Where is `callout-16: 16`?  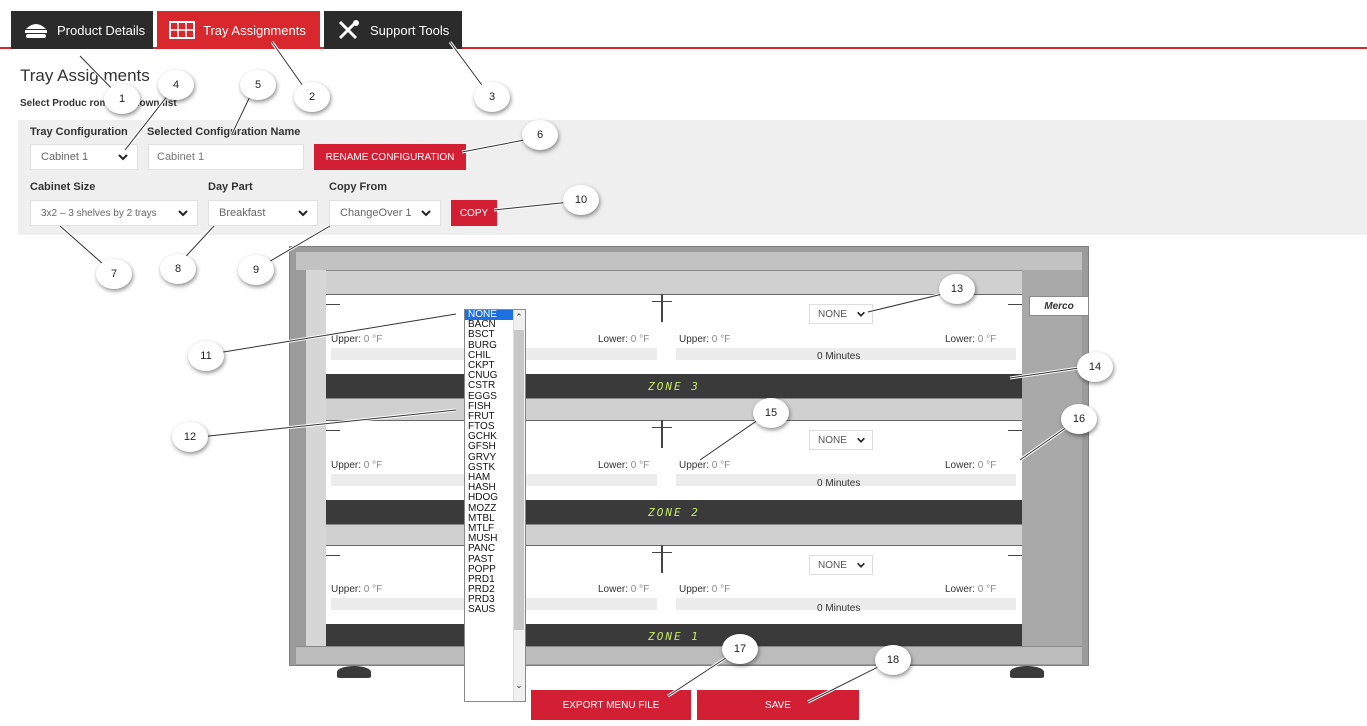
callout-16: 16 is located at coordinates (1079, 419).